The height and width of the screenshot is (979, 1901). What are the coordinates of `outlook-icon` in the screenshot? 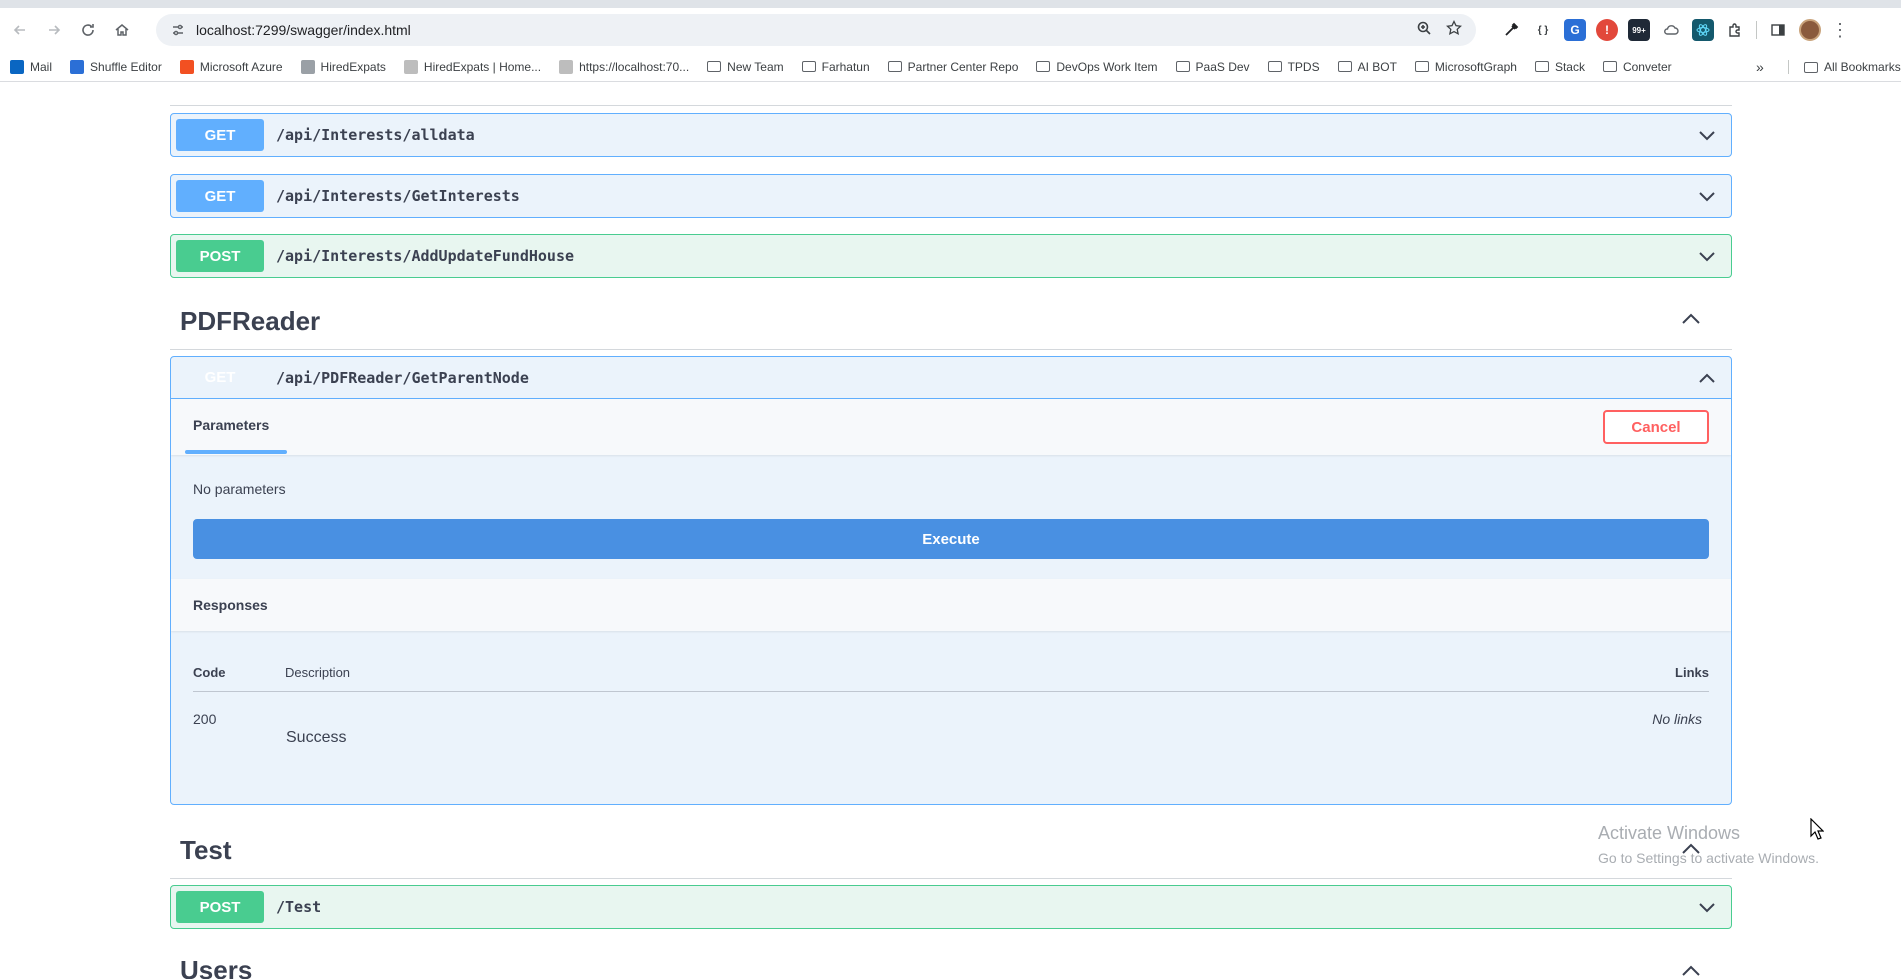 It's located at (17, 66).